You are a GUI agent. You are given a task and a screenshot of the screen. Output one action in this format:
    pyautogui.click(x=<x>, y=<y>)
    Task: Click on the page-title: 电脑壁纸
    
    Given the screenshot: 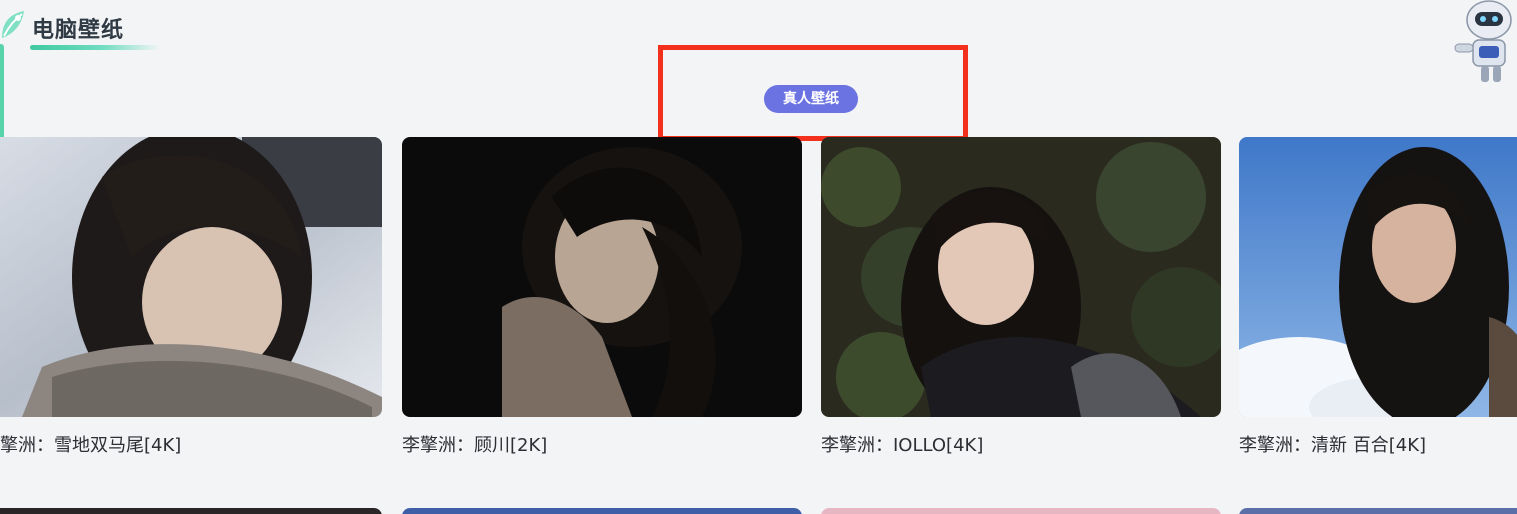 What is the action you would take?
    pyautogui.click(x=78, y=30)
    